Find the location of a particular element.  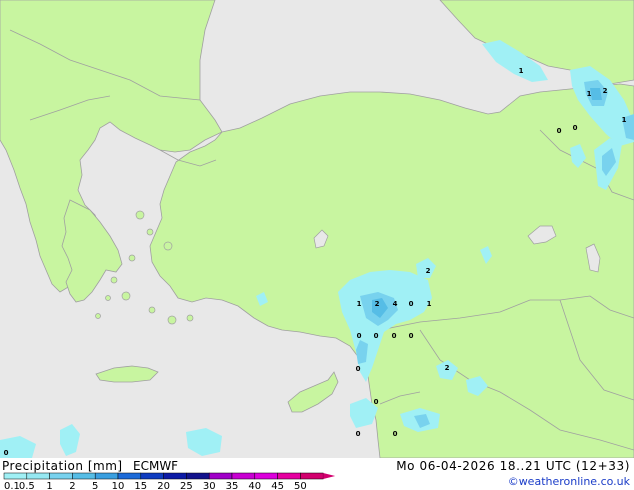

scale-tick-label: 2 is located at coordinates (72, 485).